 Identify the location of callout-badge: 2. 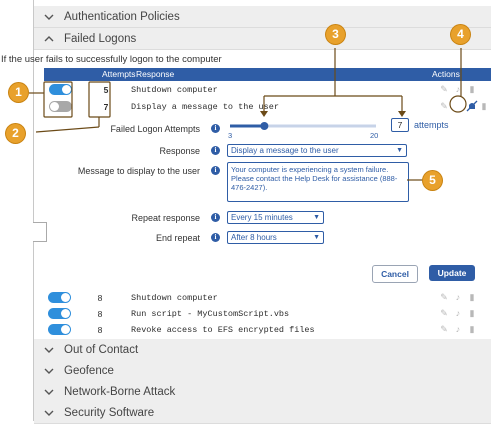
(15, 133).